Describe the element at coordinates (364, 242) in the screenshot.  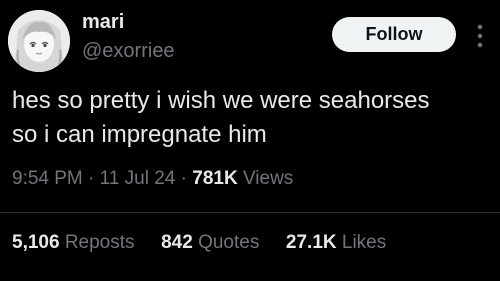
I see `likes-label: Likes` at that location.